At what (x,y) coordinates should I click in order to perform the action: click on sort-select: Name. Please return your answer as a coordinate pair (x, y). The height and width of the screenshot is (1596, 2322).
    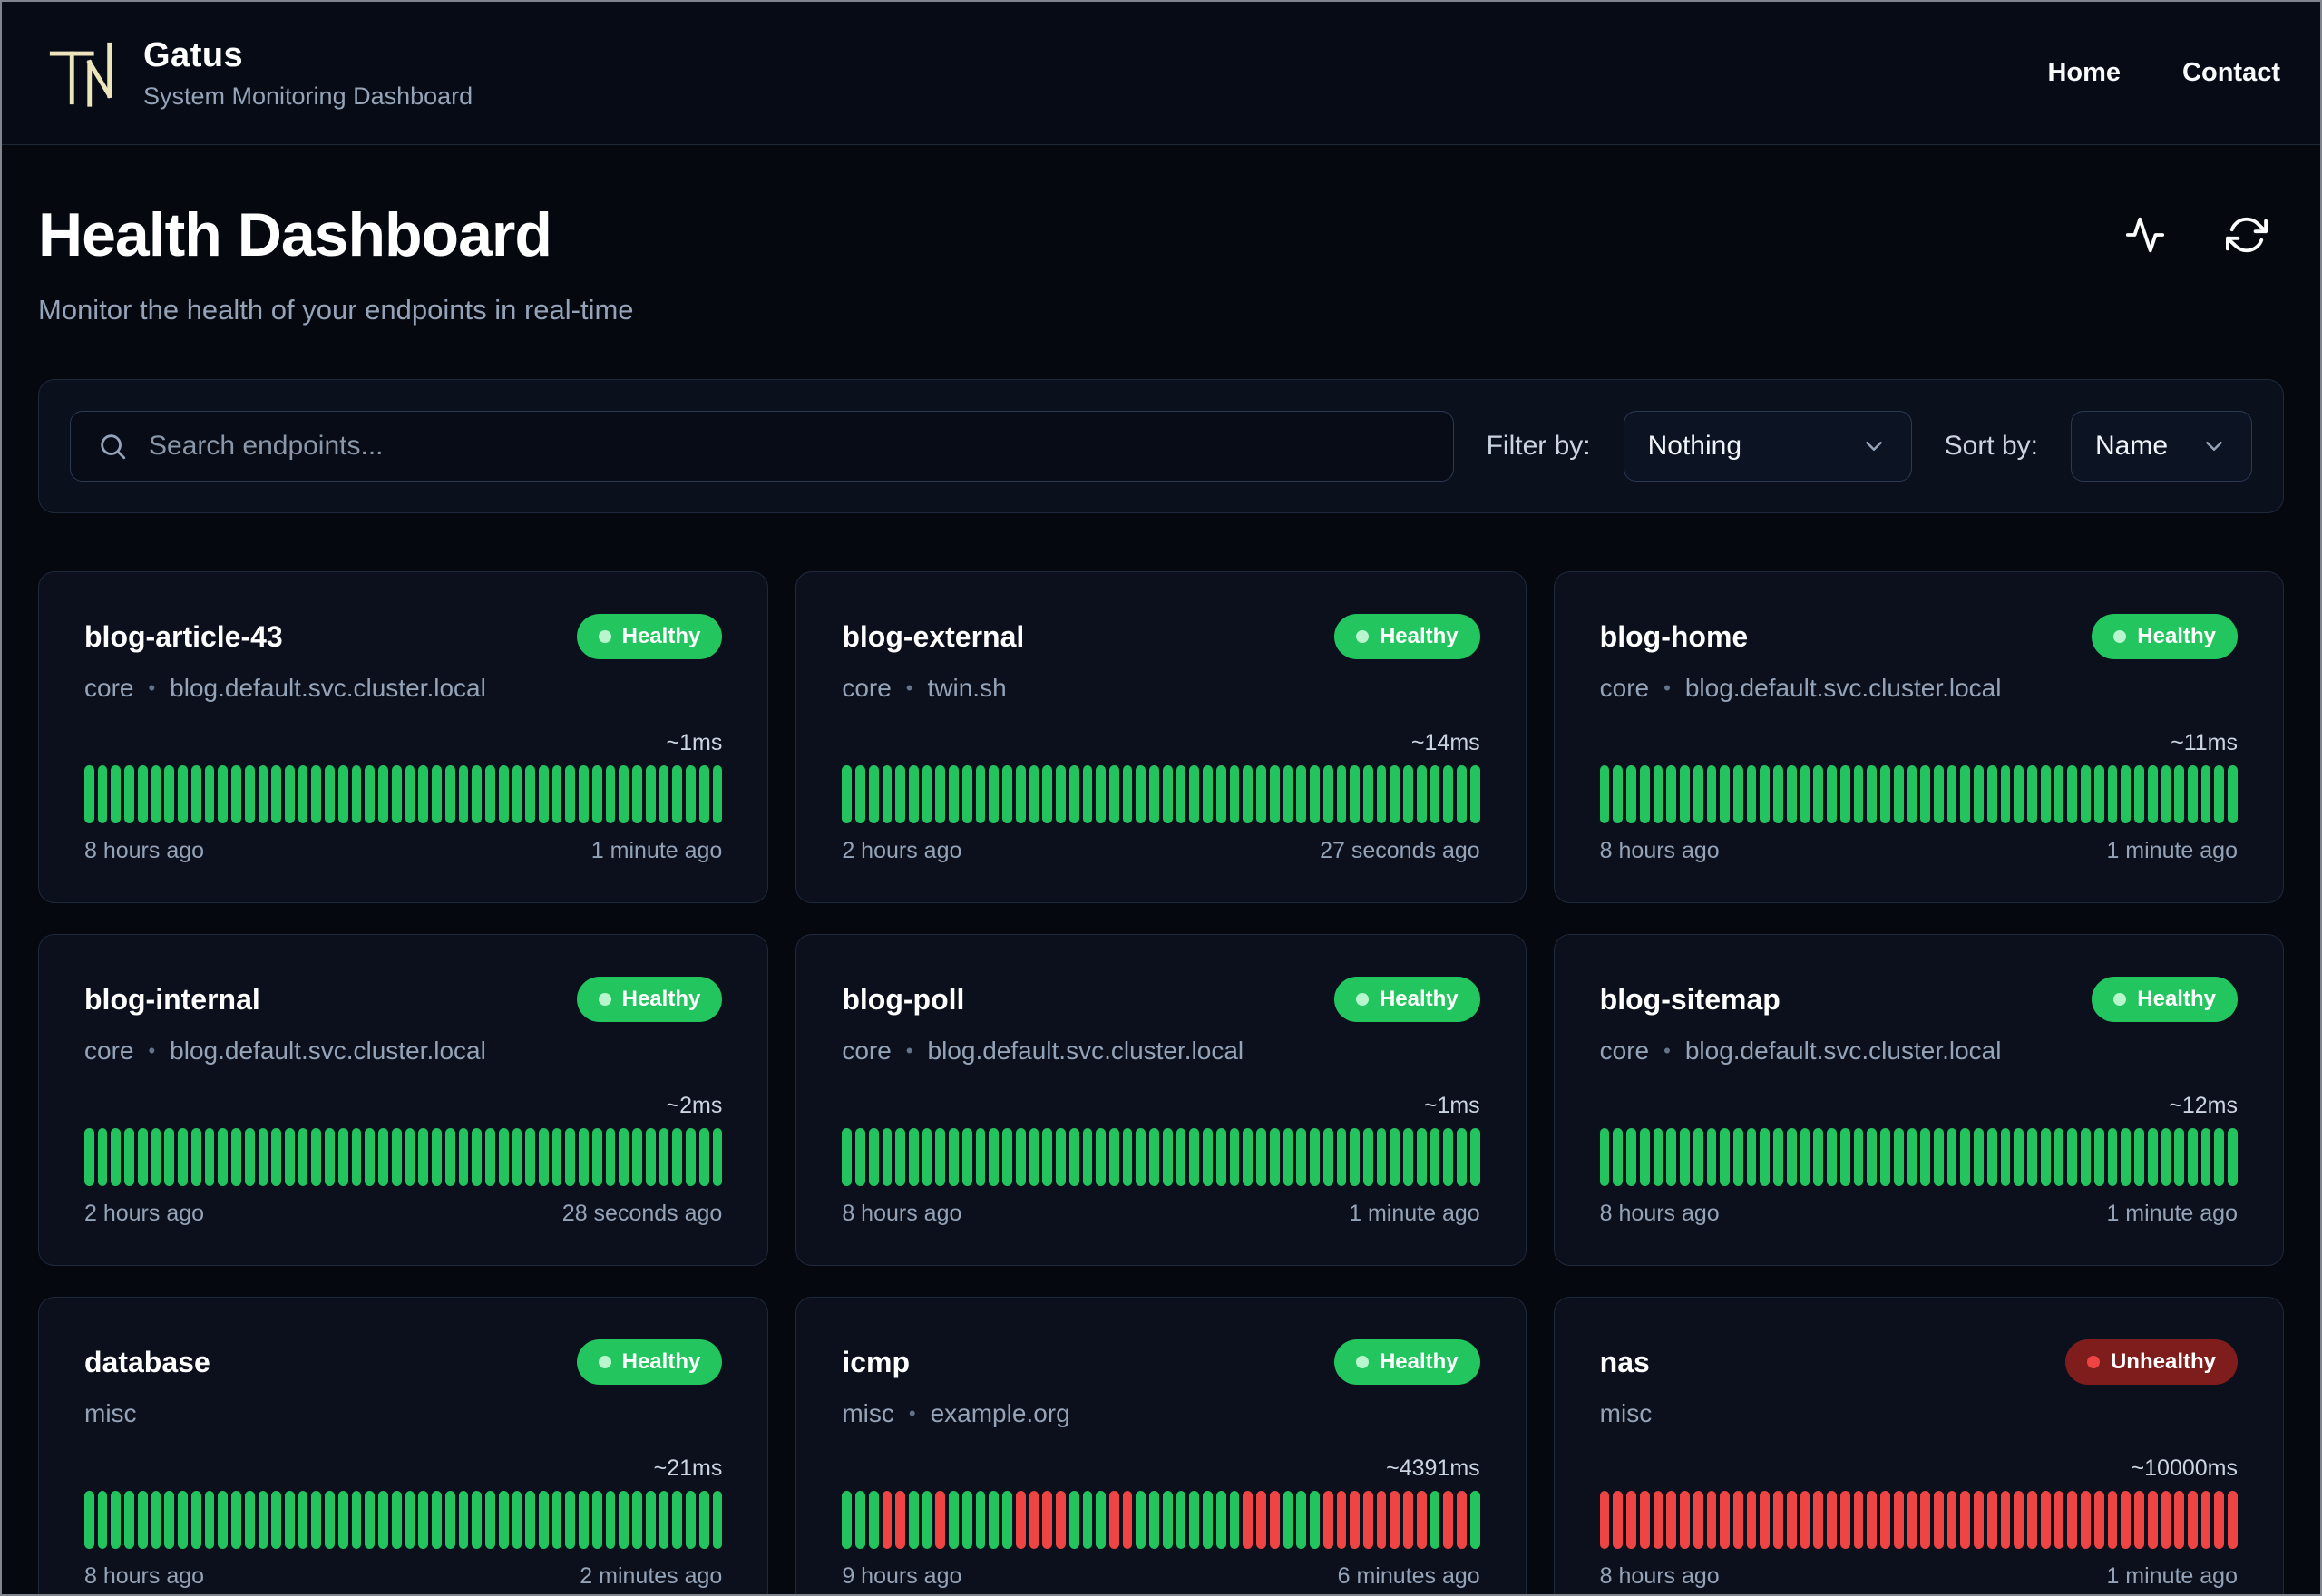
    Looking at the image, I should click on (2161, 446).